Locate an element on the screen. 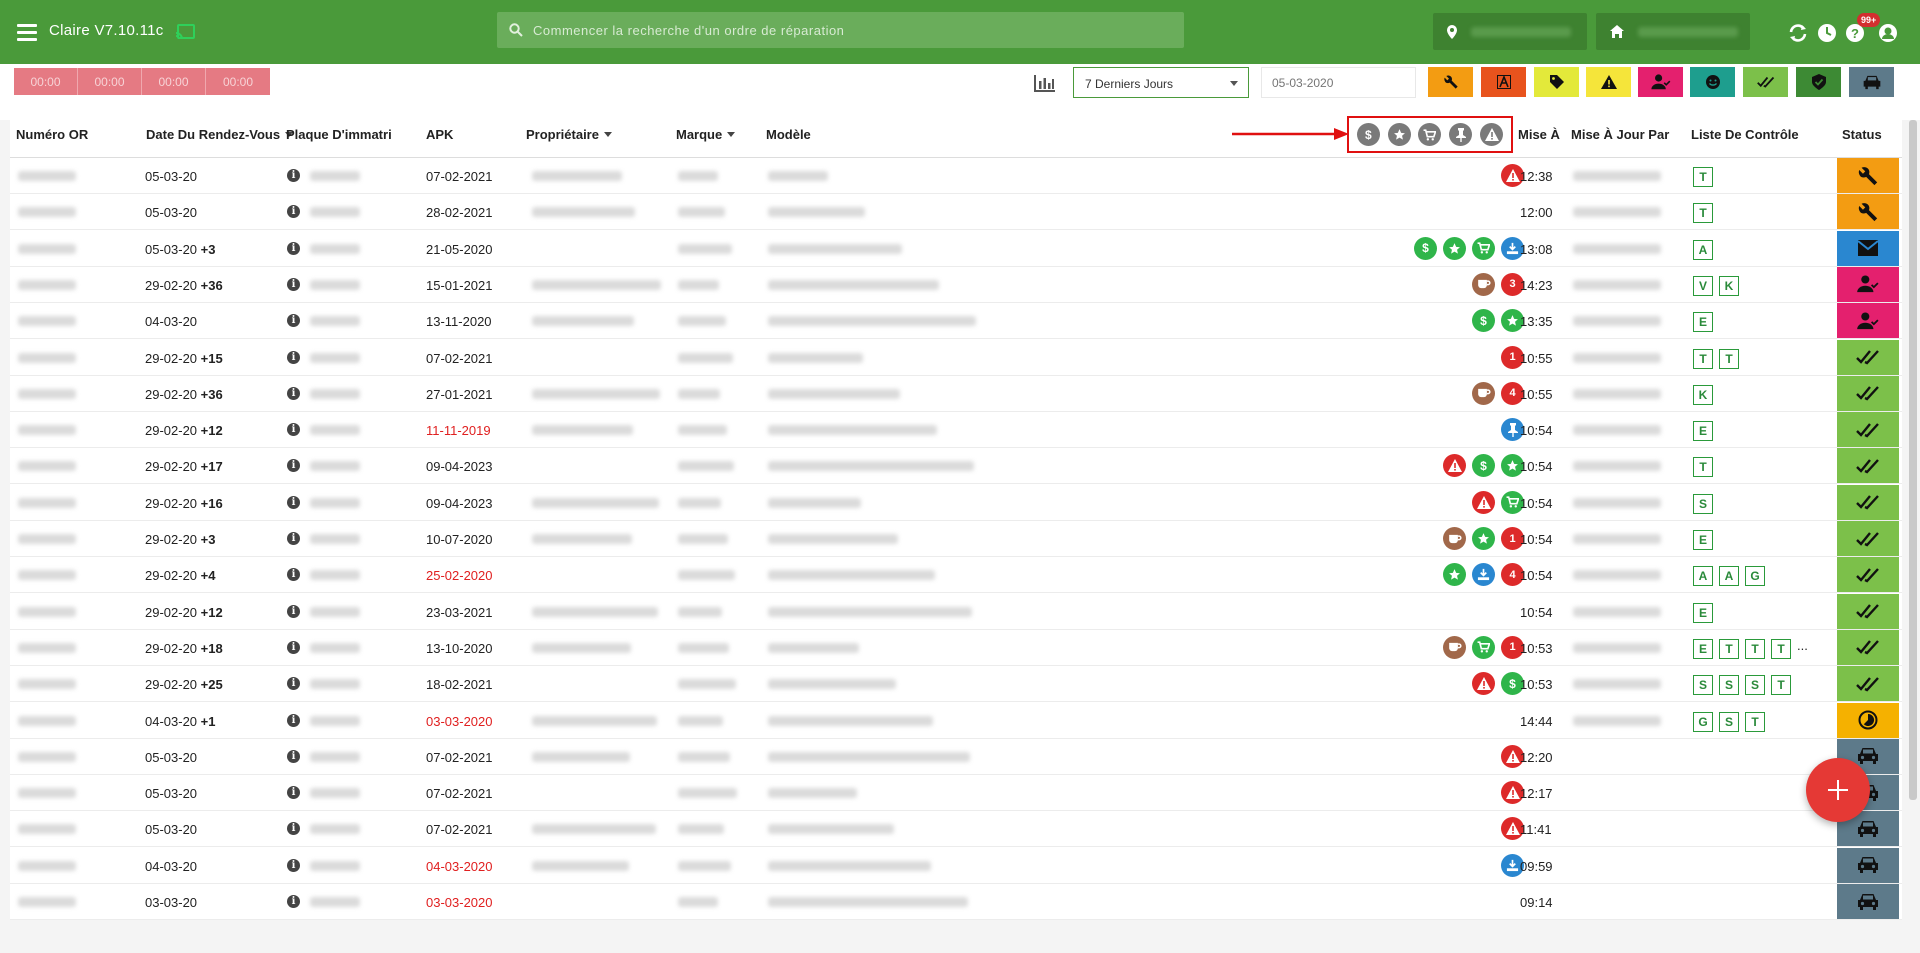 The width and height of the screenshot is (1920, 953). location-selector is located at coordinates (1510, 31).